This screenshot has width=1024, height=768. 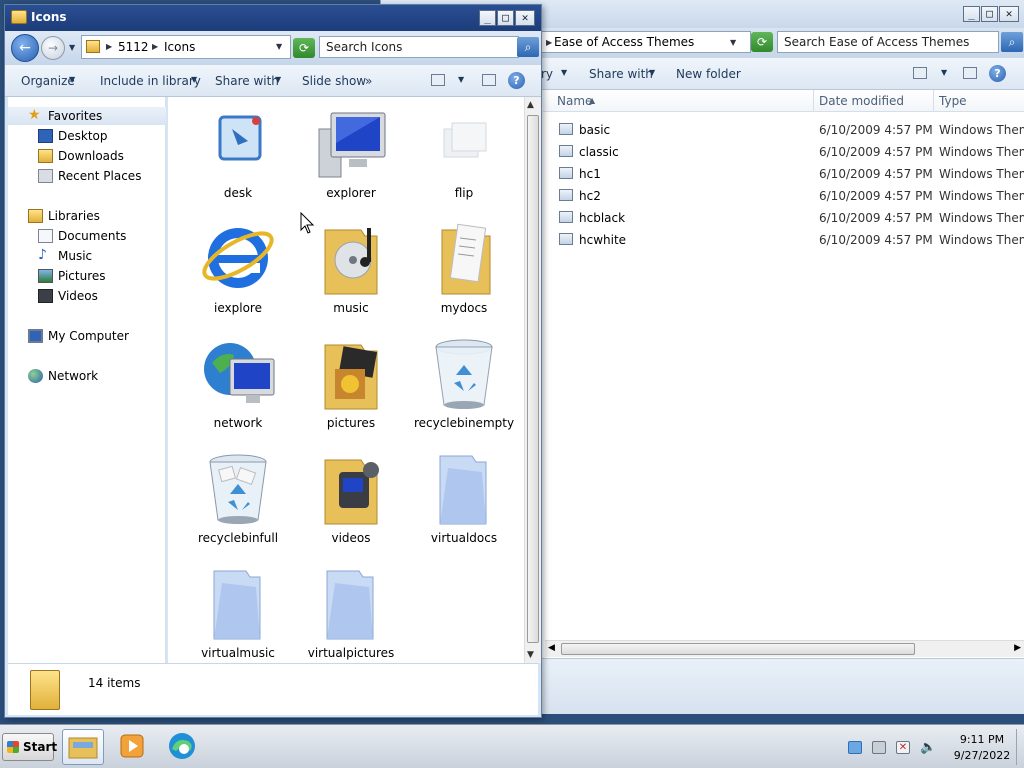 What do you see at coordinates (791, 174) in the screenshot?
I see `file-row: hc1 6/10/2009 4:57 PM Windows Theme F` at bounding box center [791, 174].